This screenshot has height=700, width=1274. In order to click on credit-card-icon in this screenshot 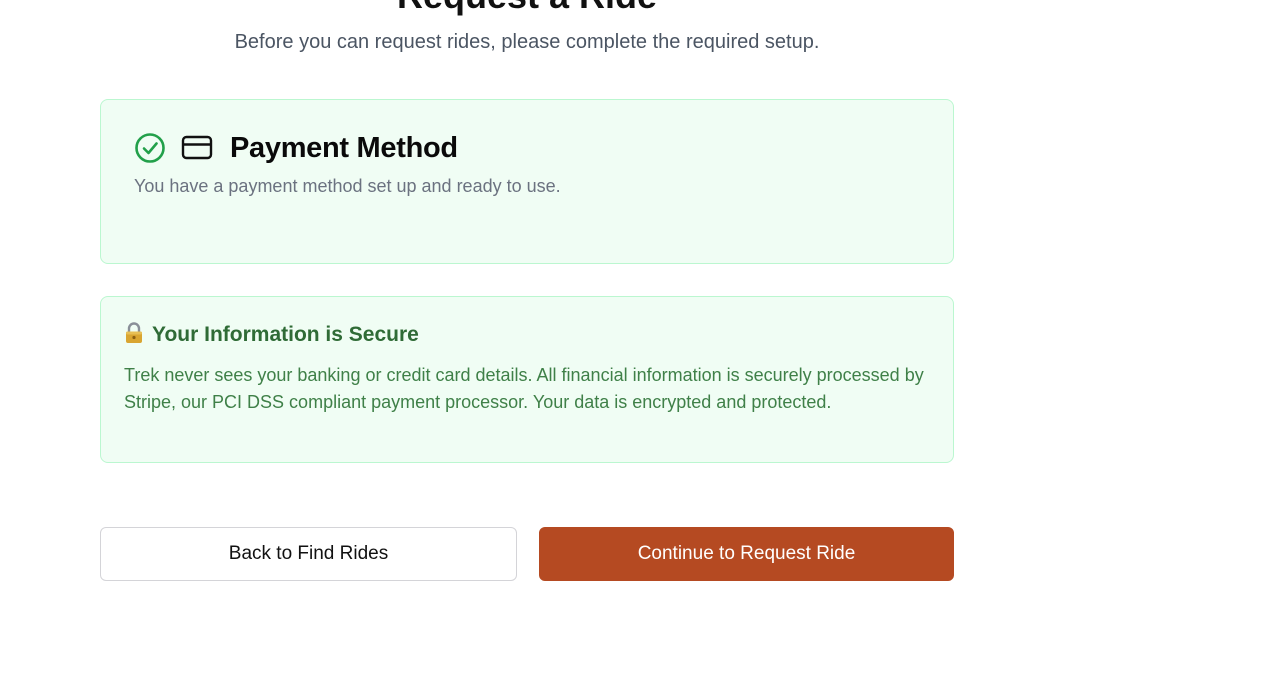, I will do `click(197, 147)`.